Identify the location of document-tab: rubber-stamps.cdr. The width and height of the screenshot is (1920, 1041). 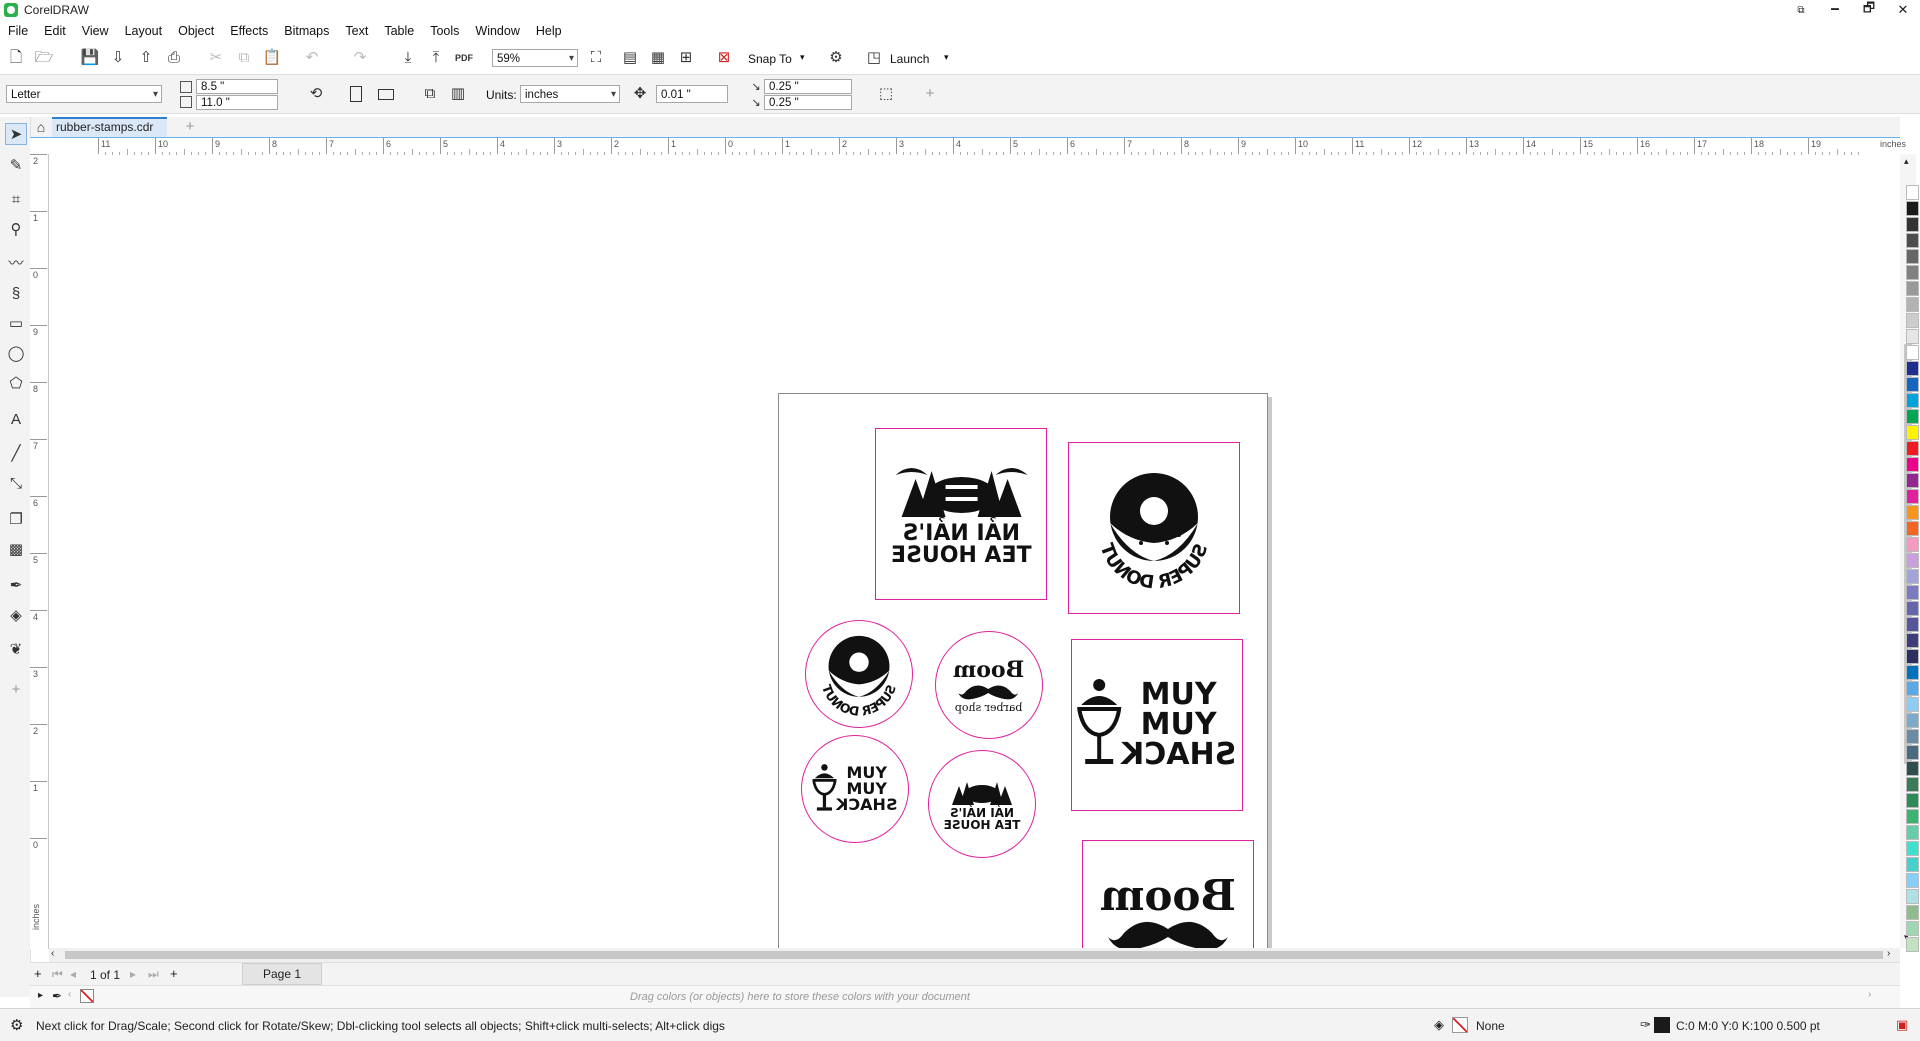
(110, 127).